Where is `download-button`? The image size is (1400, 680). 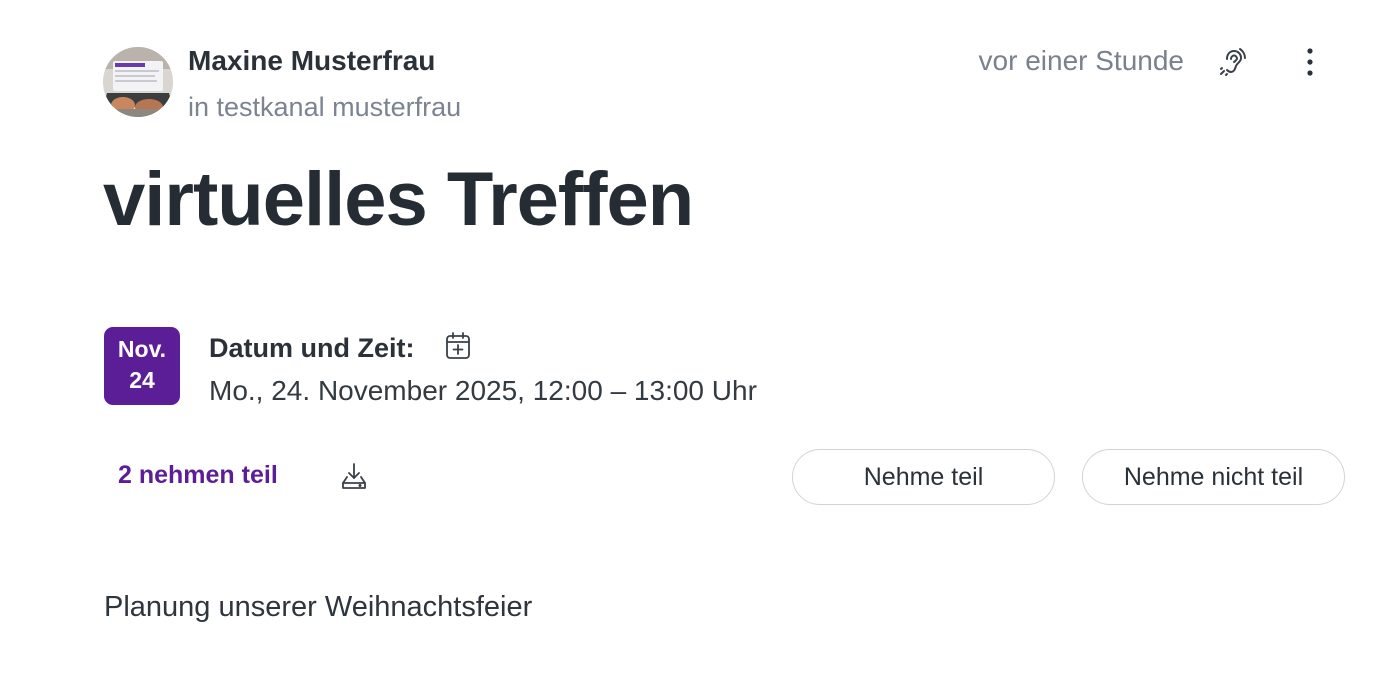 download-button is located at coordinates (354, 476).